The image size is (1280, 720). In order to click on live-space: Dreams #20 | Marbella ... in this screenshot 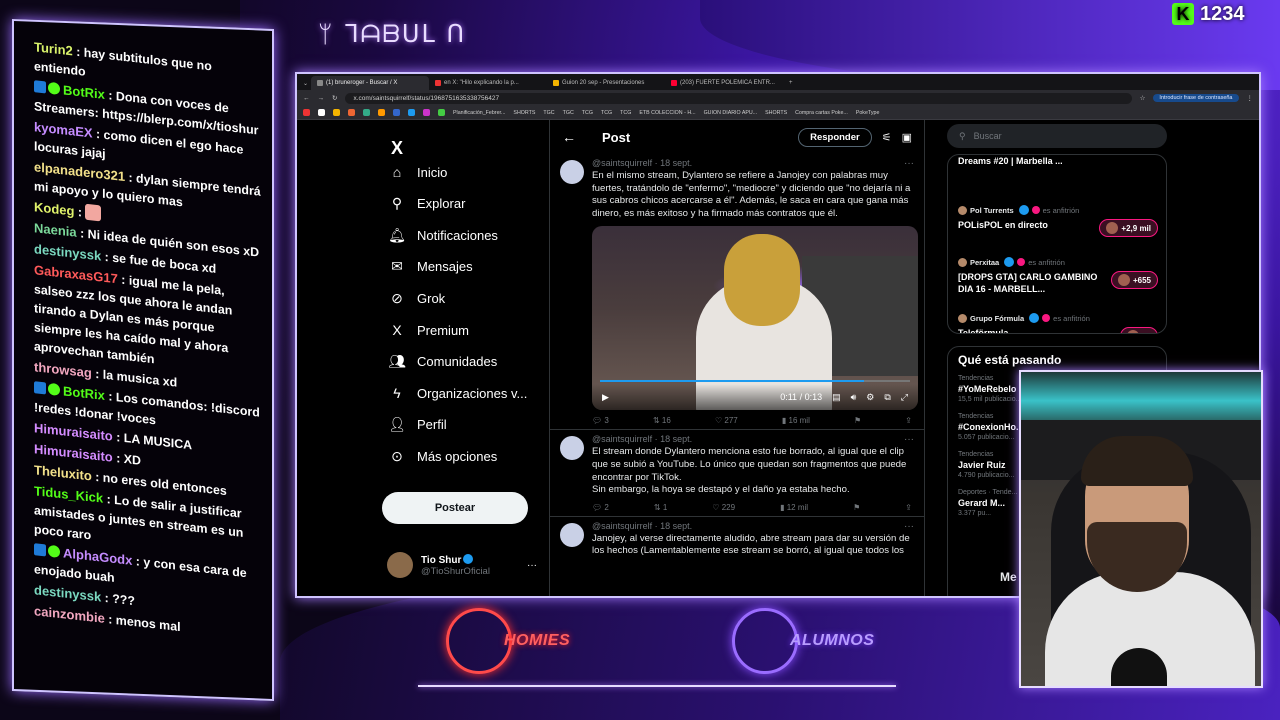, I will do `click(1058, 161)`.